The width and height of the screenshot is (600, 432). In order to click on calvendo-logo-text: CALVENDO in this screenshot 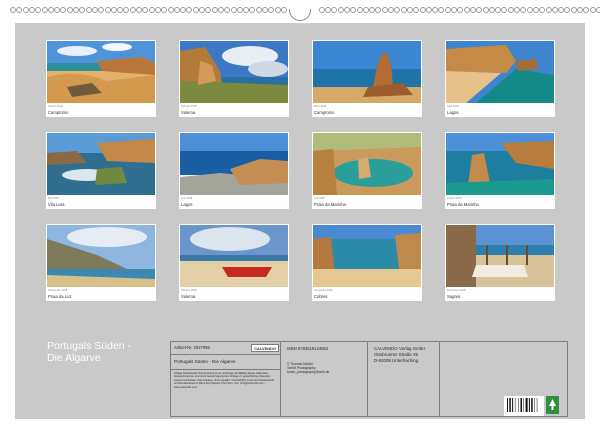, I will do `click(265, 348)`.